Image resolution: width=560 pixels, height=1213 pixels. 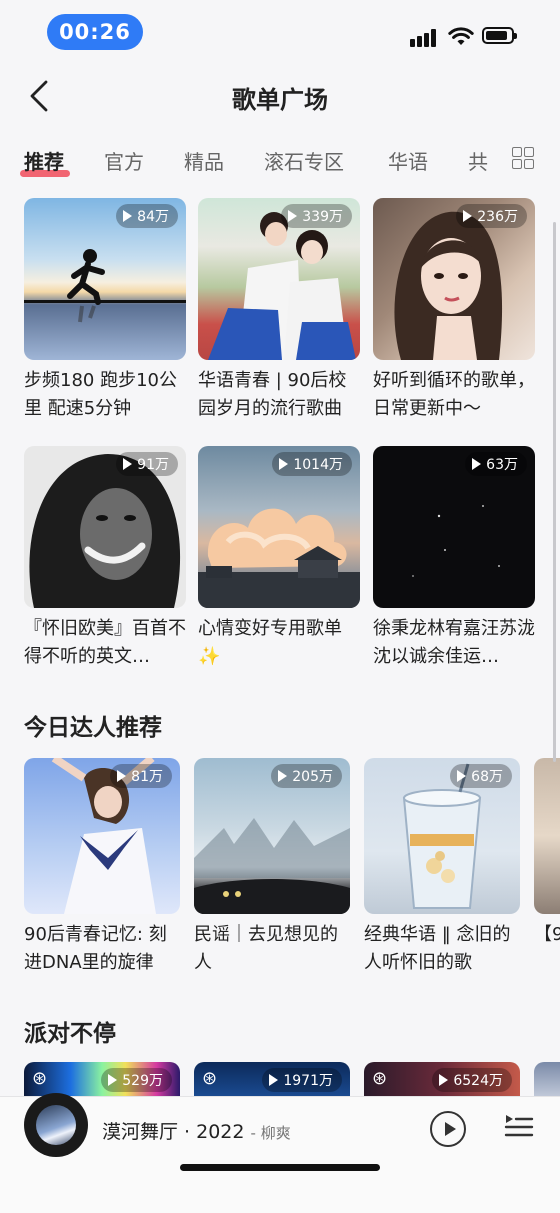 I want to click on playlist-cover: 68万, so click(x=442, y=836).